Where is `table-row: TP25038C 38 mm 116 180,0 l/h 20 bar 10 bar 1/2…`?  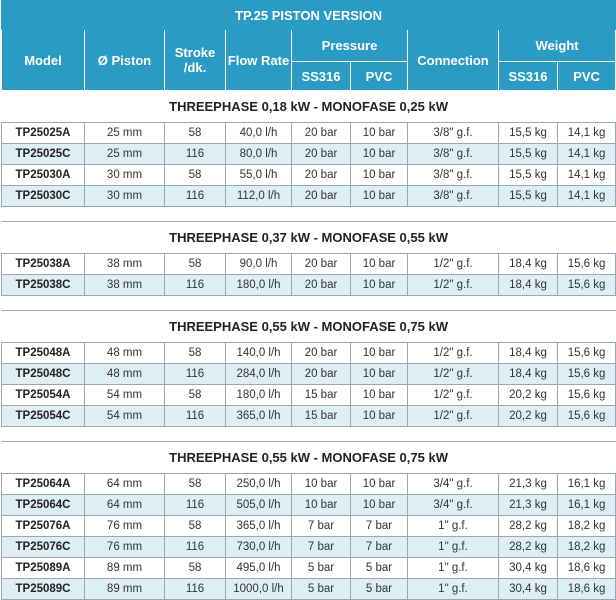
table-row: TP25038C 38 mm 116 180,0 l/h 20 bar 10 bar 1/2… is located at coordinates (308, 285).